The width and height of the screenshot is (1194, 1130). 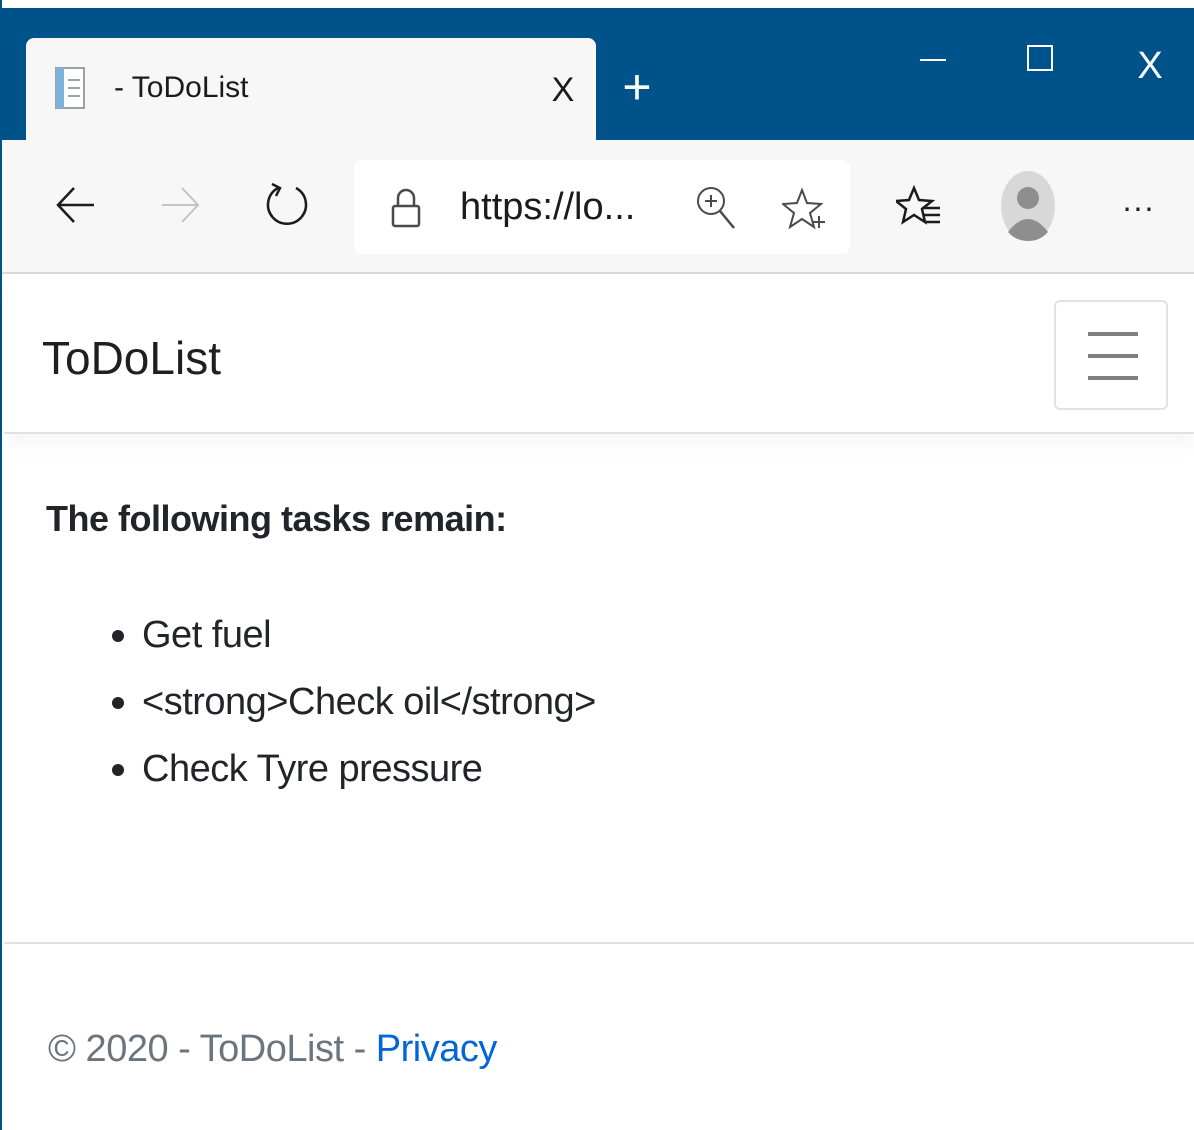 I want to click on browser-tab: - ToDoList X, so click(x=311, y=89).